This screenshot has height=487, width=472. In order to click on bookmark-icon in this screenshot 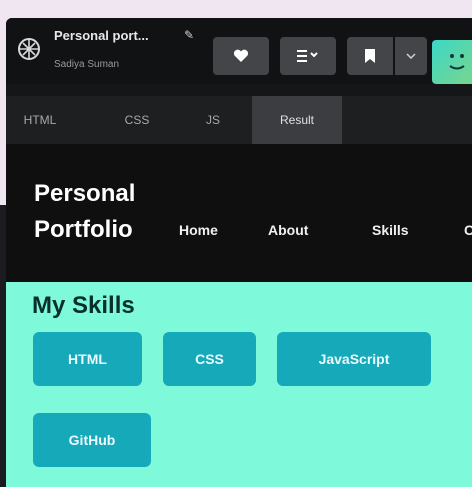, I will do `click(370, 56)`.